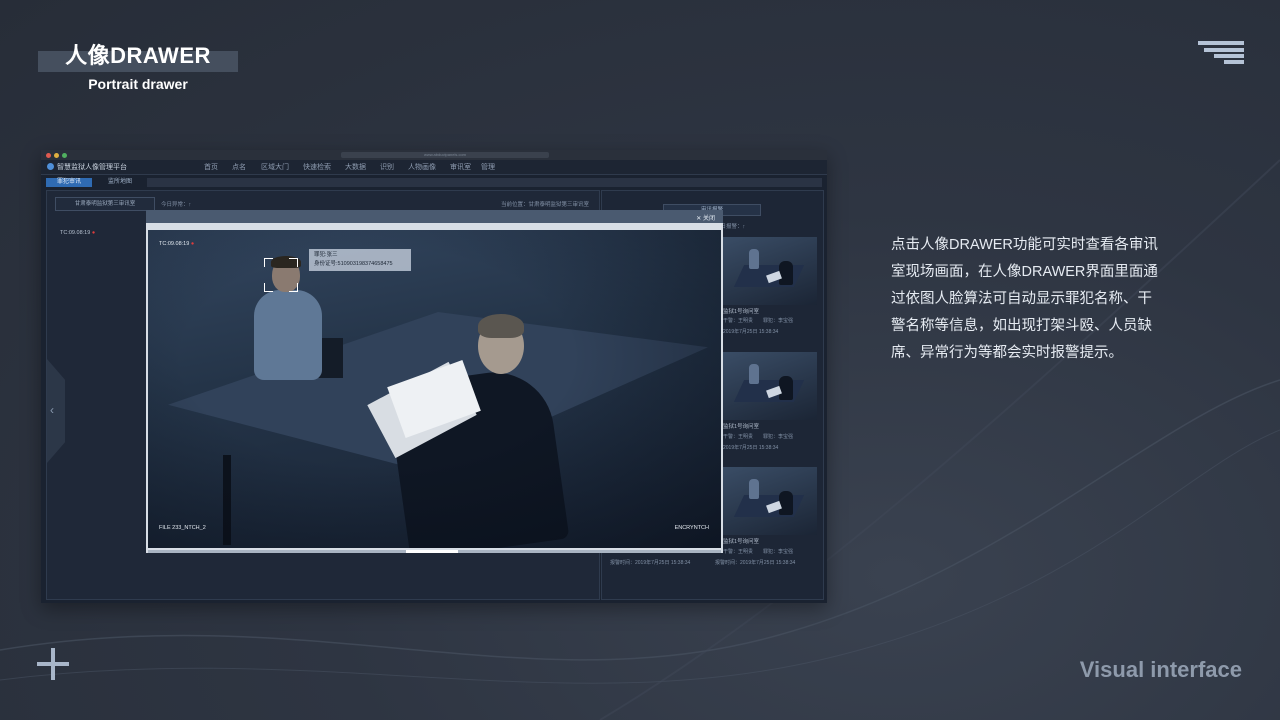 The image size is (1280, 720). I want to click on close-dot-icon, so click(48, 155).